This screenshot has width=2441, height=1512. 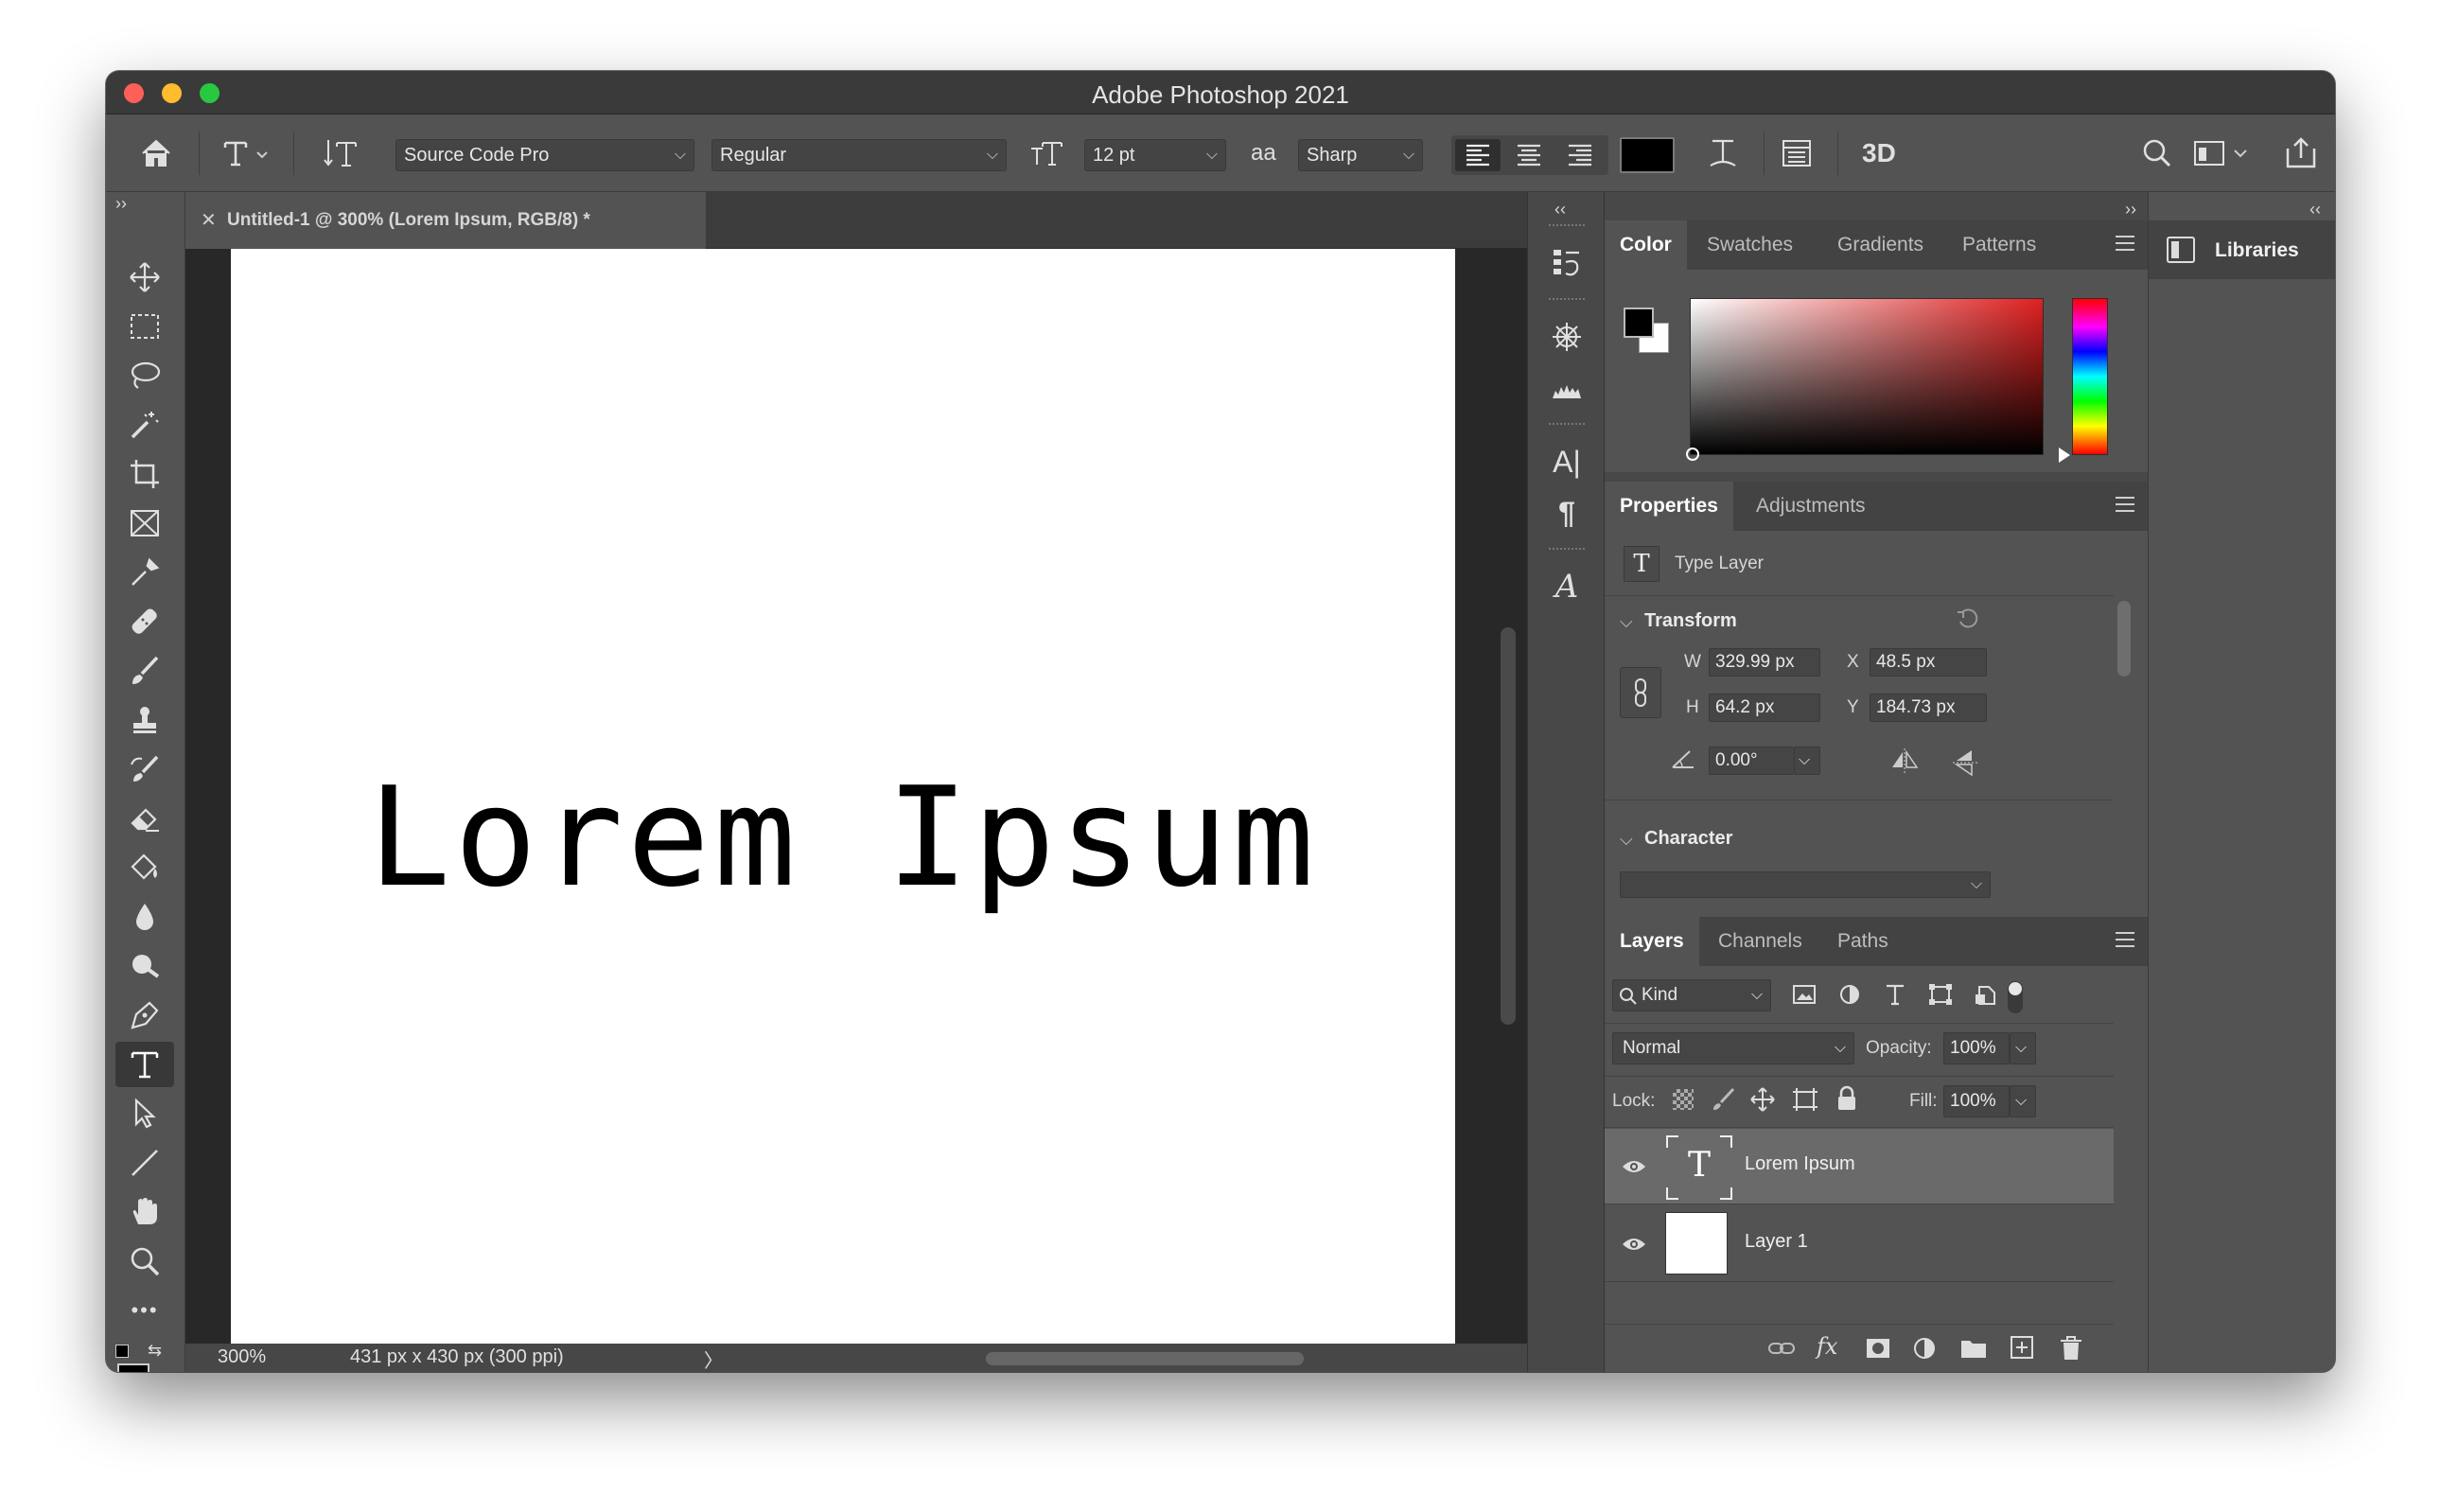 I want to click on lock-transparent-pixels-icon, so click(x=1683, y=1099).